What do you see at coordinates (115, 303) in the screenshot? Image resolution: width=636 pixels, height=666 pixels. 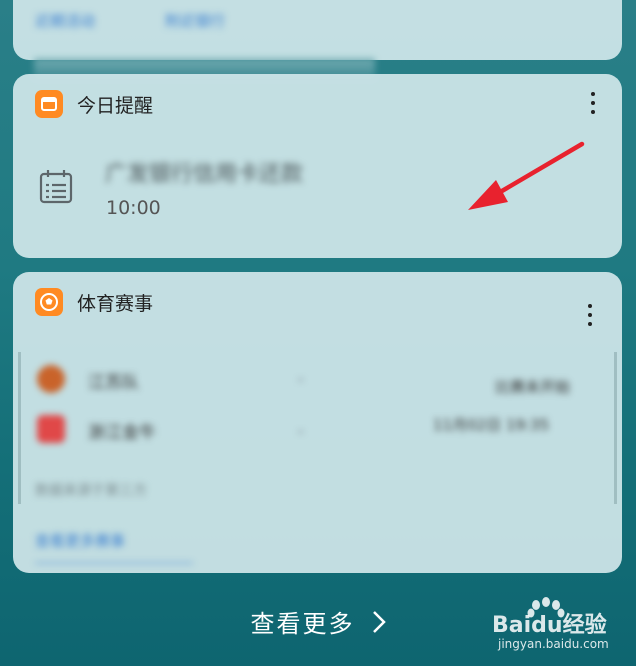 I see `sports-card-title: 体育赛事` at bounding box center [115, 303].